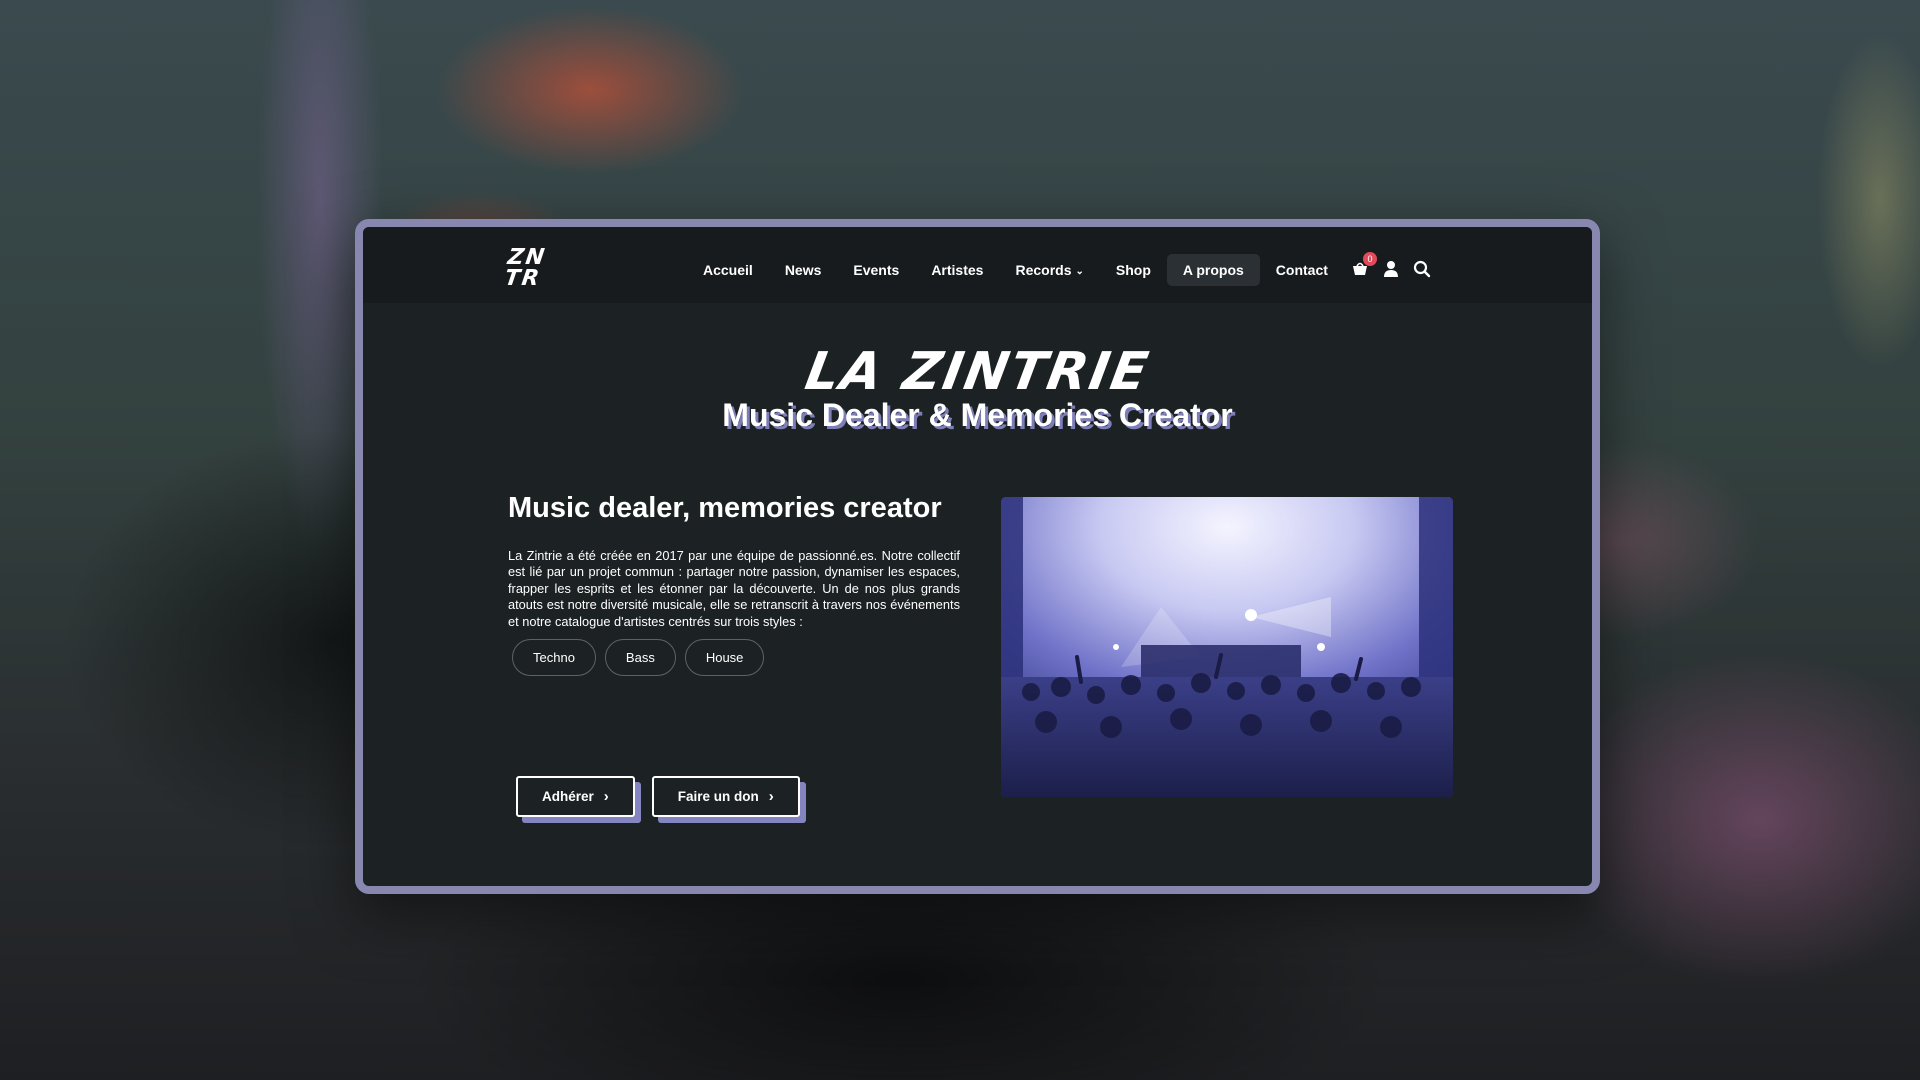 The image size is (1920, 1080). I want to click on donate-button: Faire un don ›, so click(728, 799).